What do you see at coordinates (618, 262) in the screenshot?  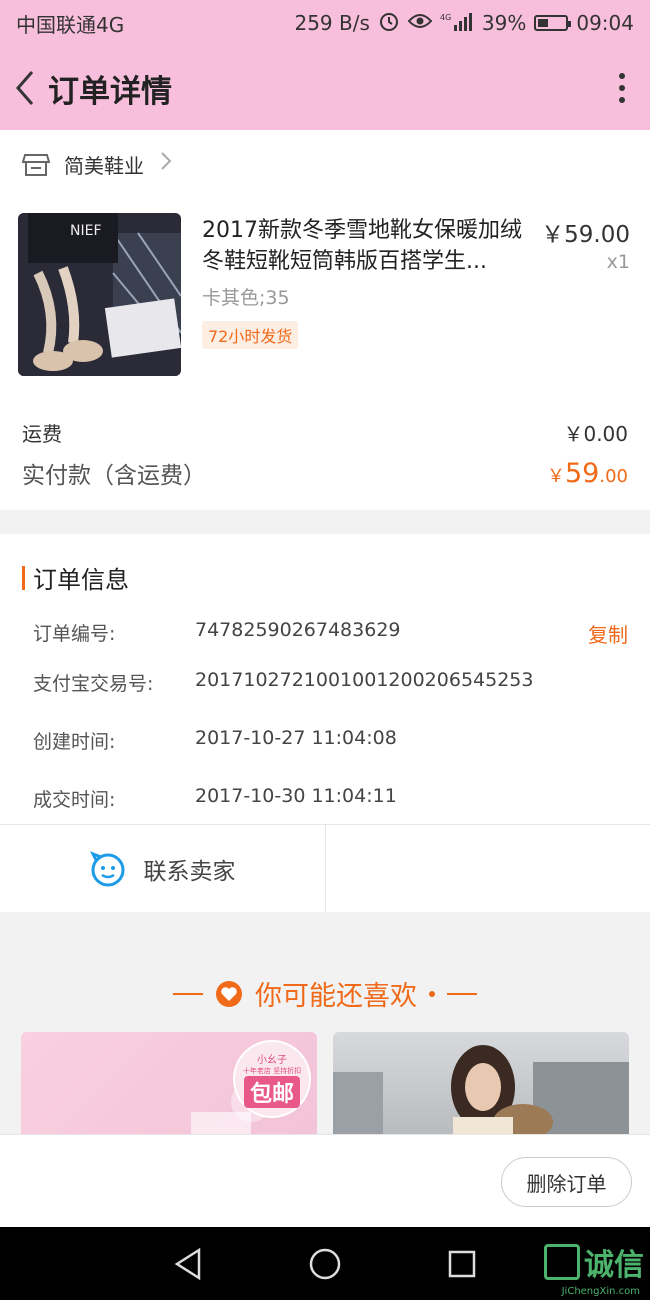 I see `product-quantity: x1` at bounding box center [618, 262].